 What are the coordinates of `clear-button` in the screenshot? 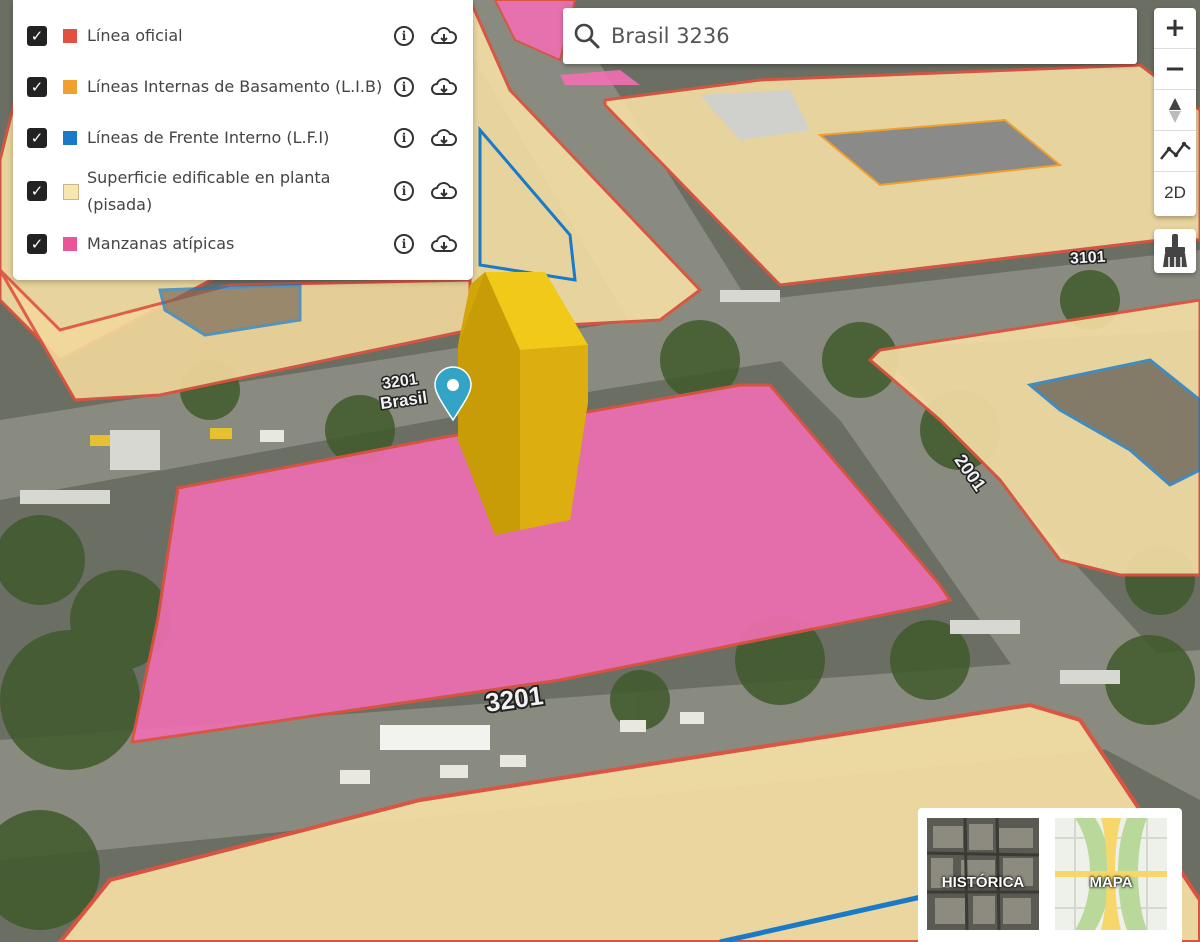 It's located at (1175, 251).